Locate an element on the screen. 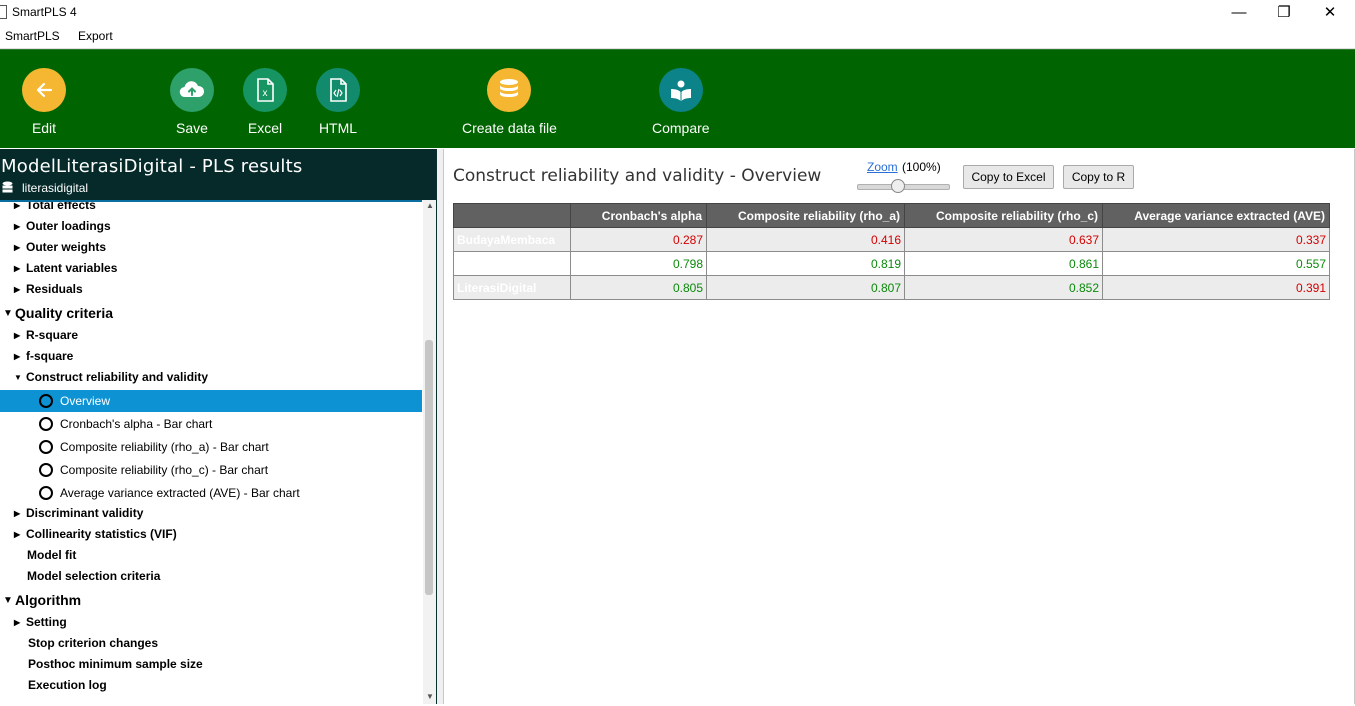 Image resolution: width=1355 pixels, height=706 pixels. menu-export: Export is located at coordinates (95, 36).